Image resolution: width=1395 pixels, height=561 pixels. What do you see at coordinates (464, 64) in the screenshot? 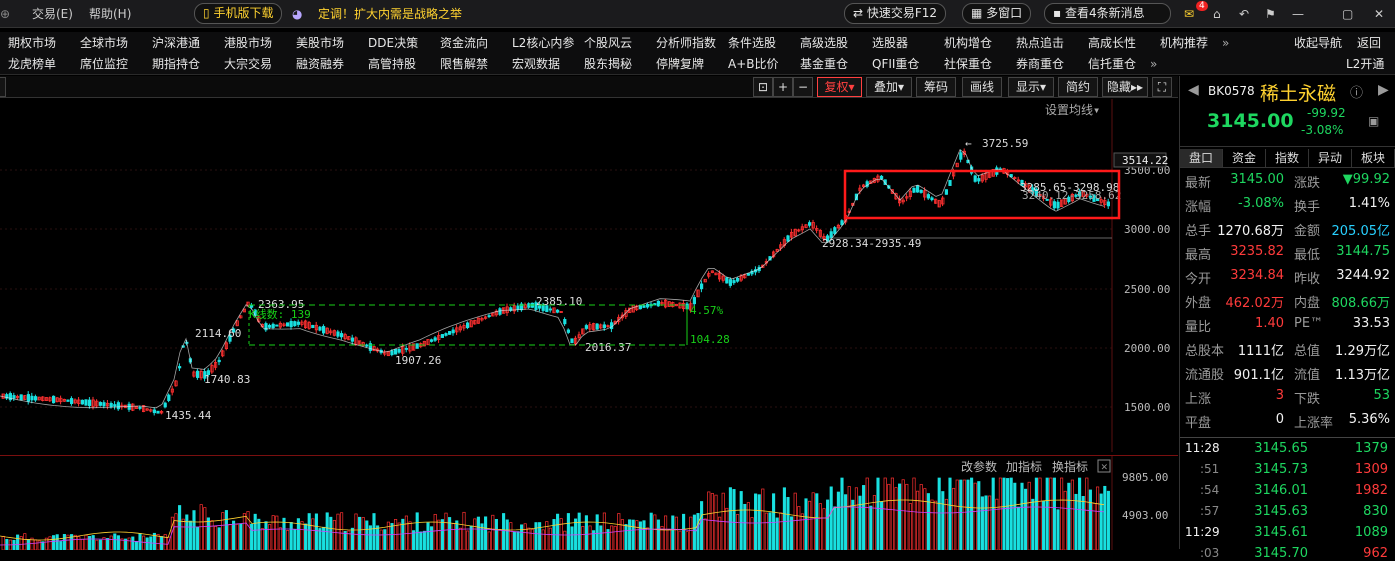
I see `menu-row2-item: 限售解禁` at bounding box center [464, 64].